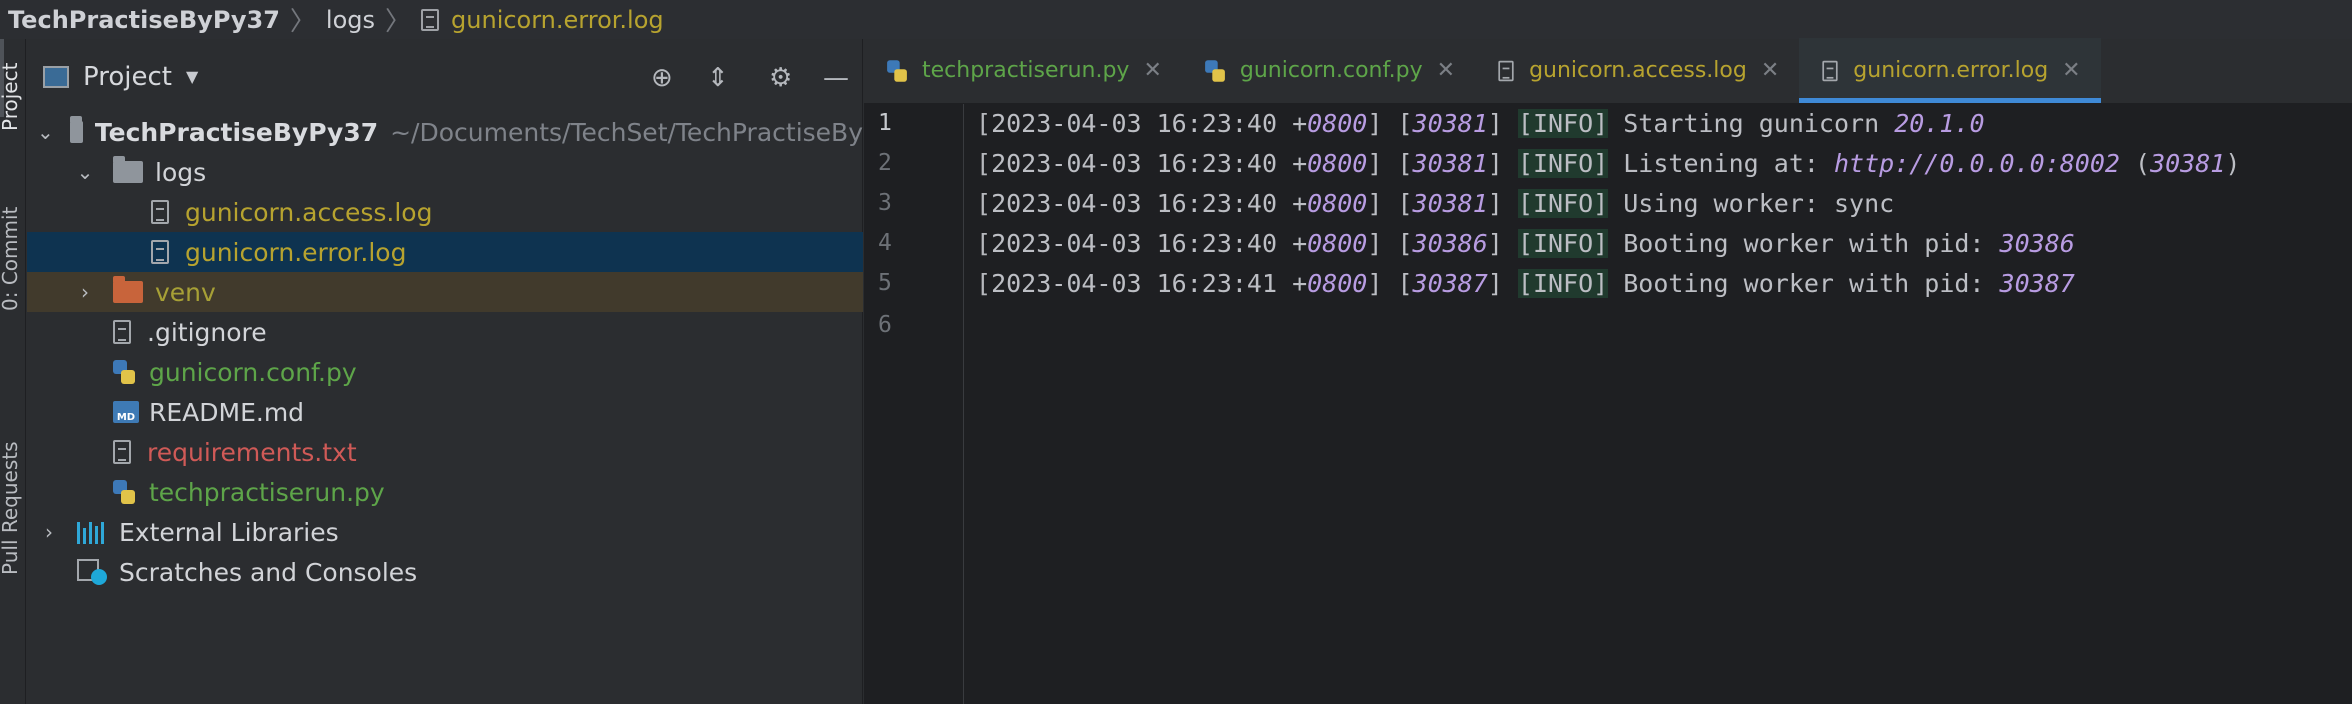 This screenshot has width=2352, height=704. Describe the element at coordinates (445, 212) in the screenshot. I see `tree-item-access-log: gunicorn.access.log` at that location.